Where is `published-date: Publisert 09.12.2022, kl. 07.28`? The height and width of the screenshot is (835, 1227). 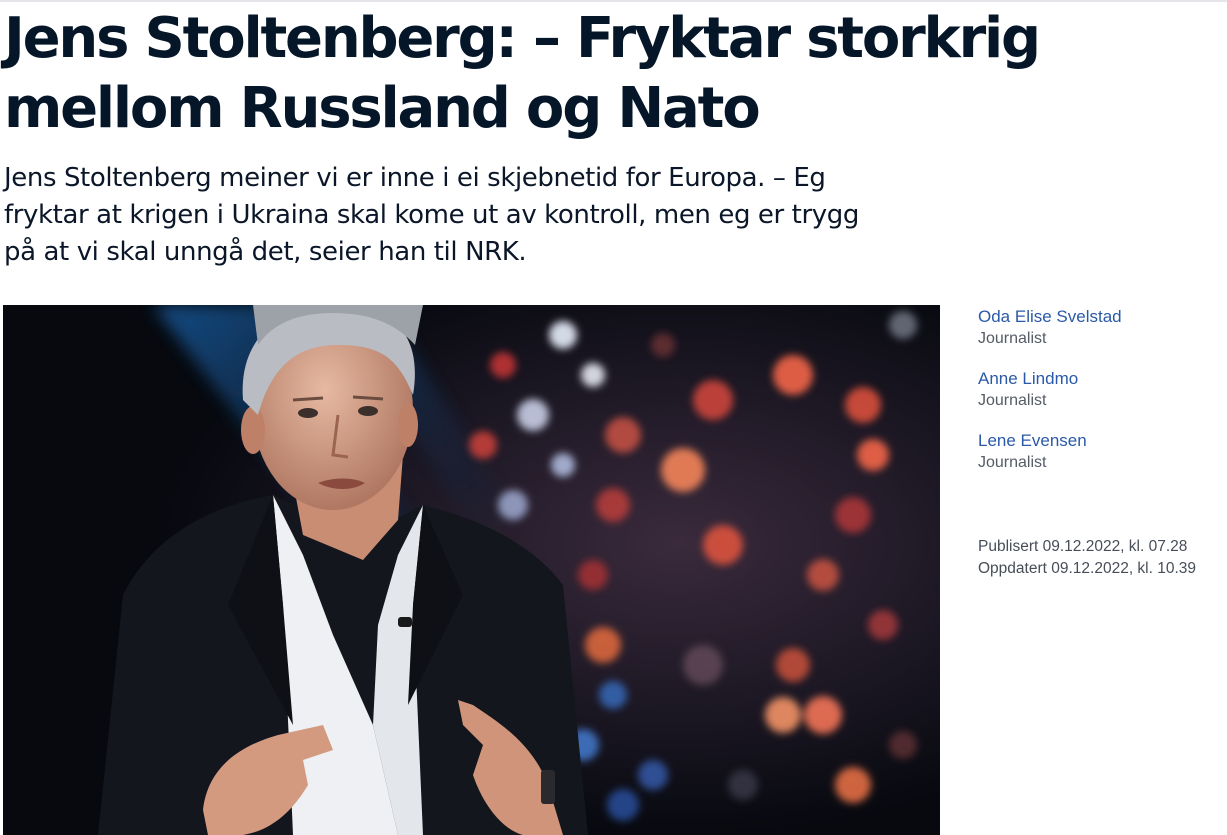
published-date: Publisert 09.12.2022, kl. 07.28 is located at coordinates (1083, 546).